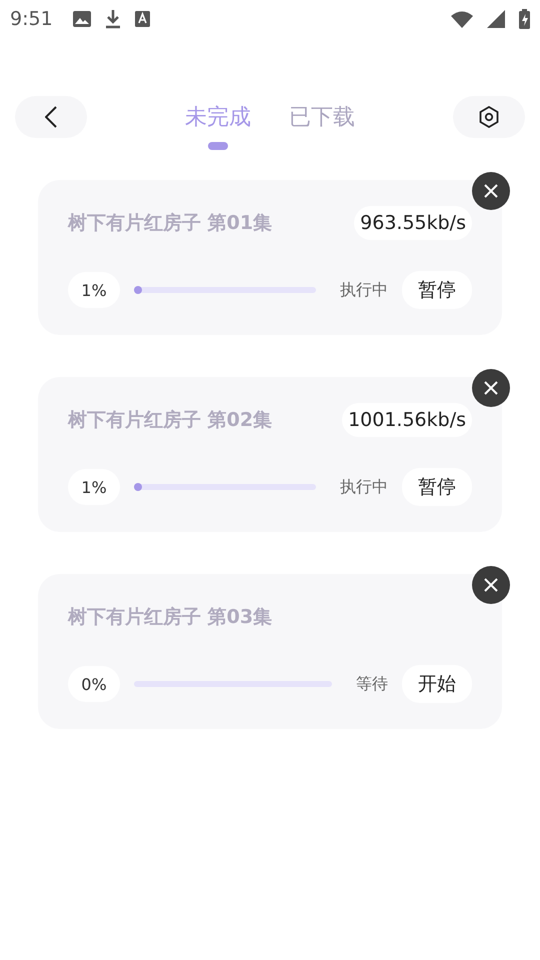 The width and height of the screenshot is (540, 960). Describe the element at coordinates (112, 19) in the screenshot. I see `download-icon` at that location.